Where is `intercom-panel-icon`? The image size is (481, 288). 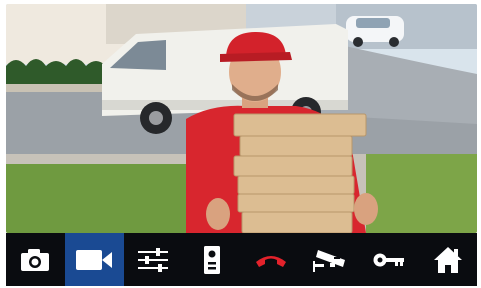
intercom-panel-icon is located at coordinates (212, 260).